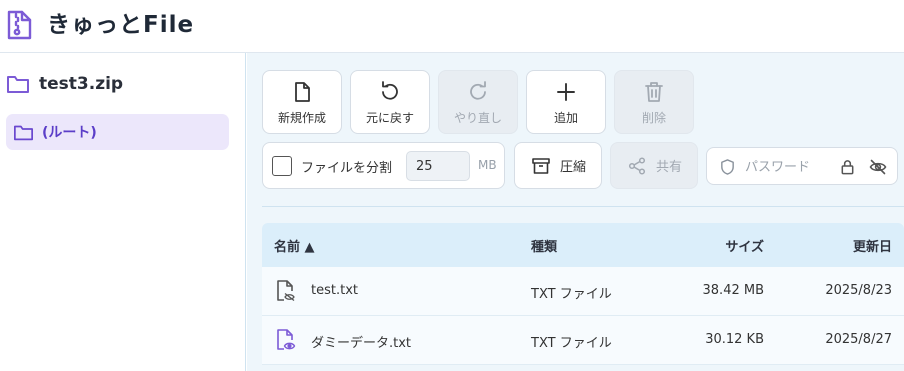 The height and width of the screenshot is (371, 904). I want to click on file-date: 2025/8/23, so click(858, 290).